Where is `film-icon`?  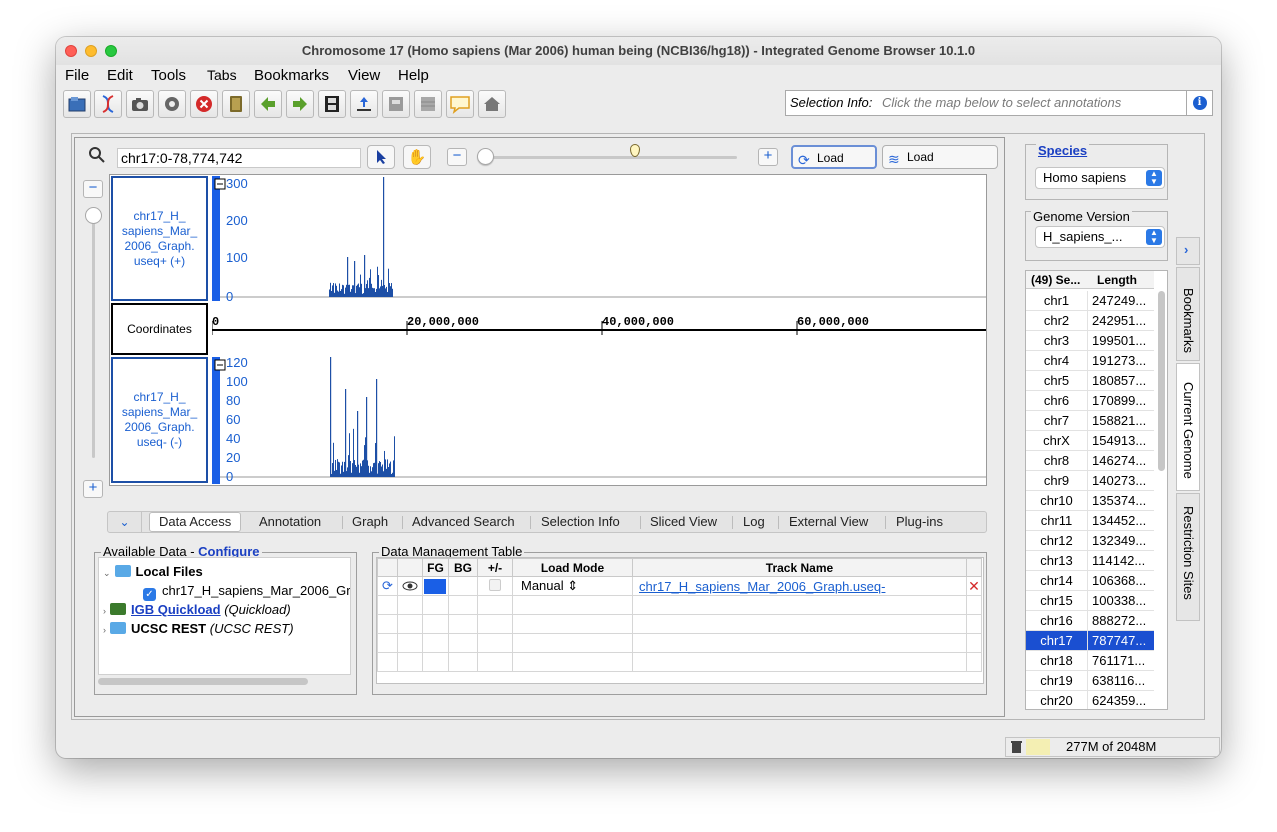
film-icon is located at coordinates (332, 104).